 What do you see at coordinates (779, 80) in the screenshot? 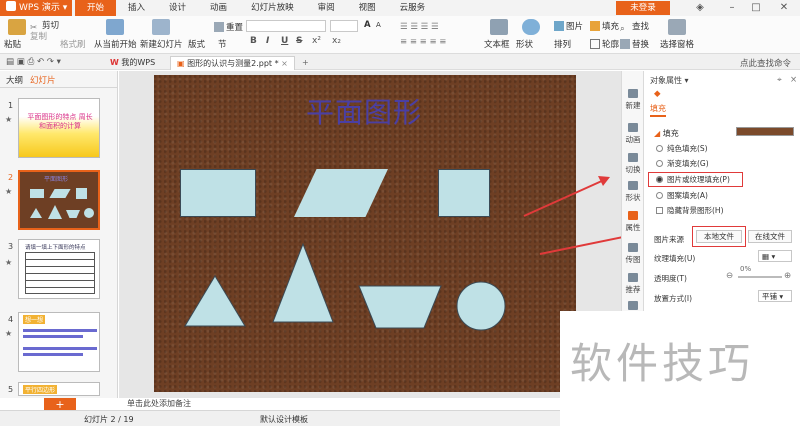
I see `panel-pin-icon: ⌖` at bounding box center [779, 80].